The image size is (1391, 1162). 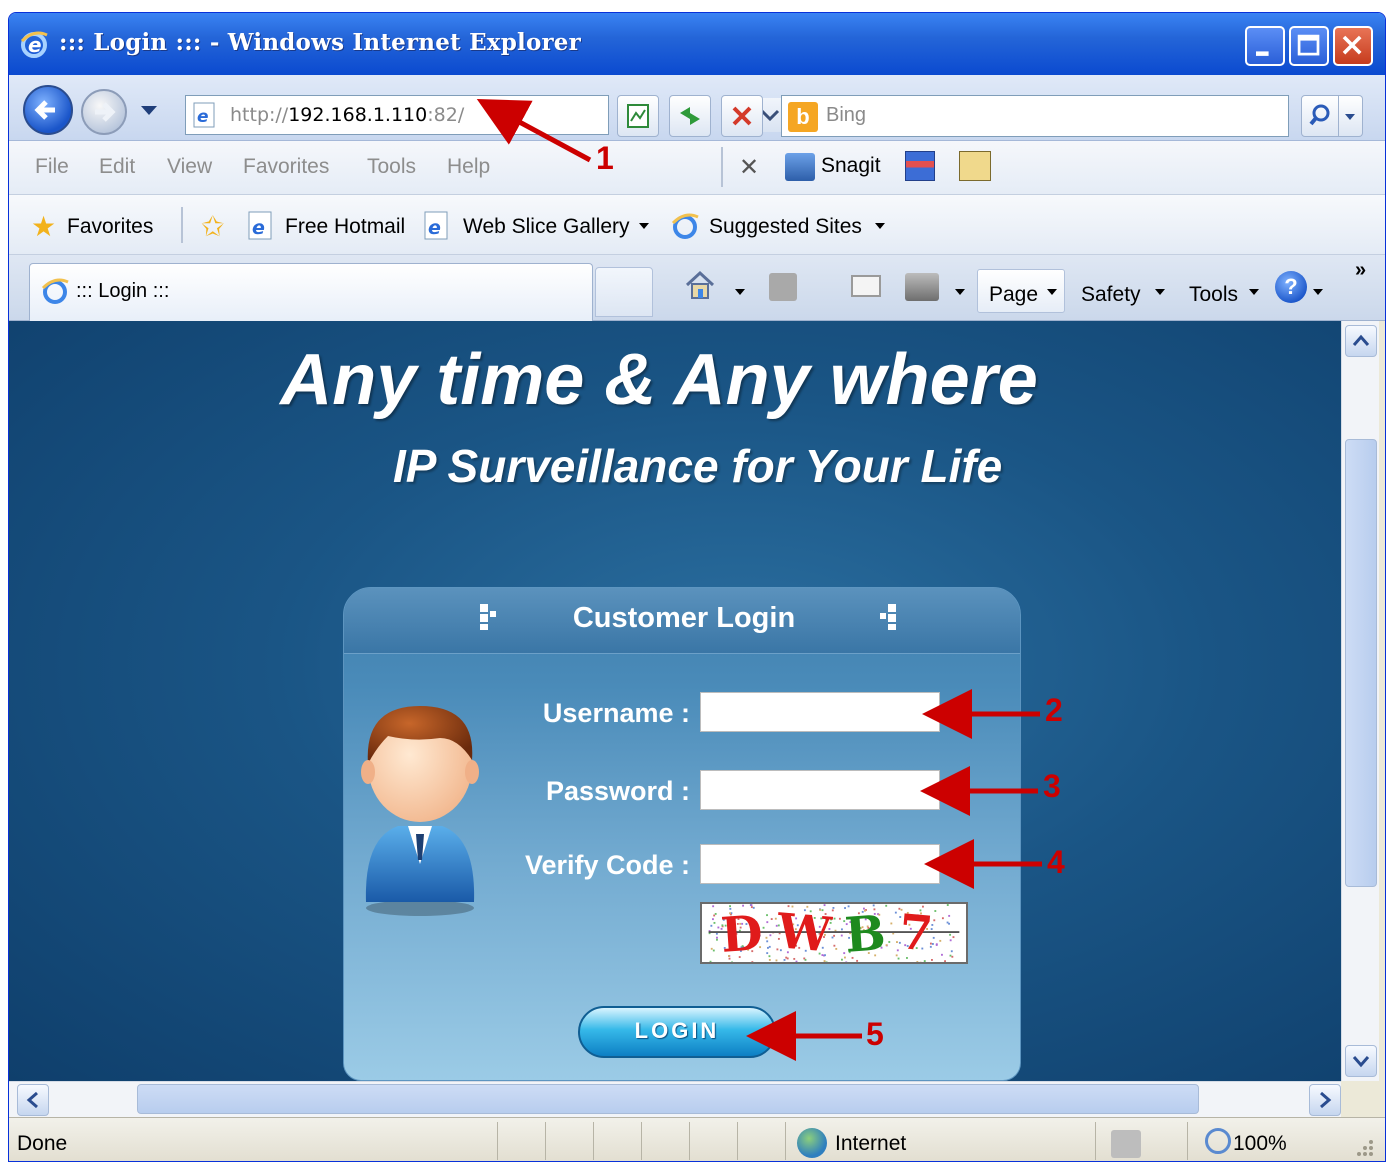 I want to click on star-icon: ★, so click(x=43, y=227).